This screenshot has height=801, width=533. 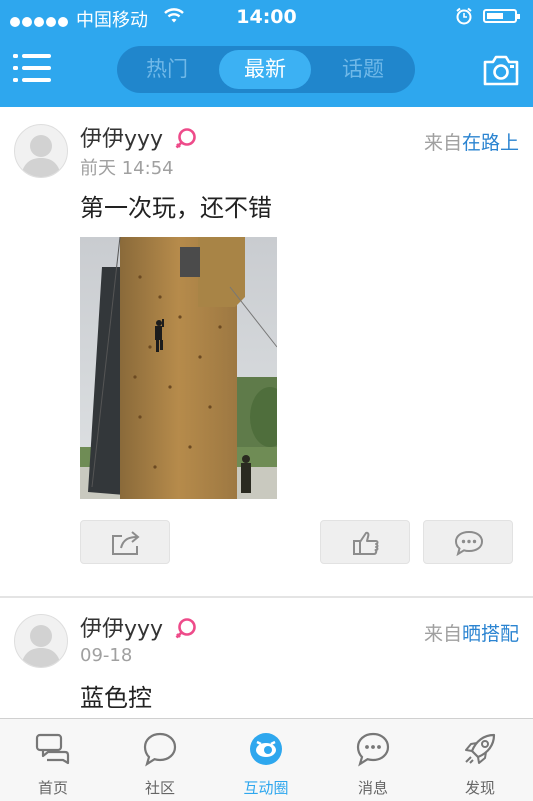 I want to click on post-source: 来自在路上, so click(x=471, y=141).